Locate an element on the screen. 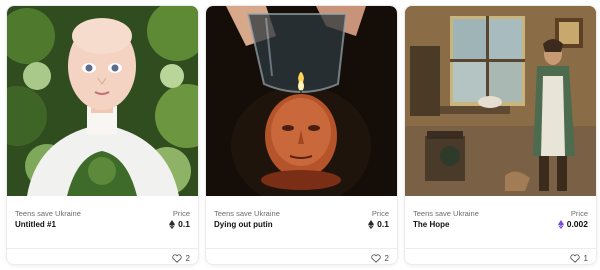  nft-card-info: Teens save Ukraine The Hope Price 0.002 is located at coordinates (500, 220).